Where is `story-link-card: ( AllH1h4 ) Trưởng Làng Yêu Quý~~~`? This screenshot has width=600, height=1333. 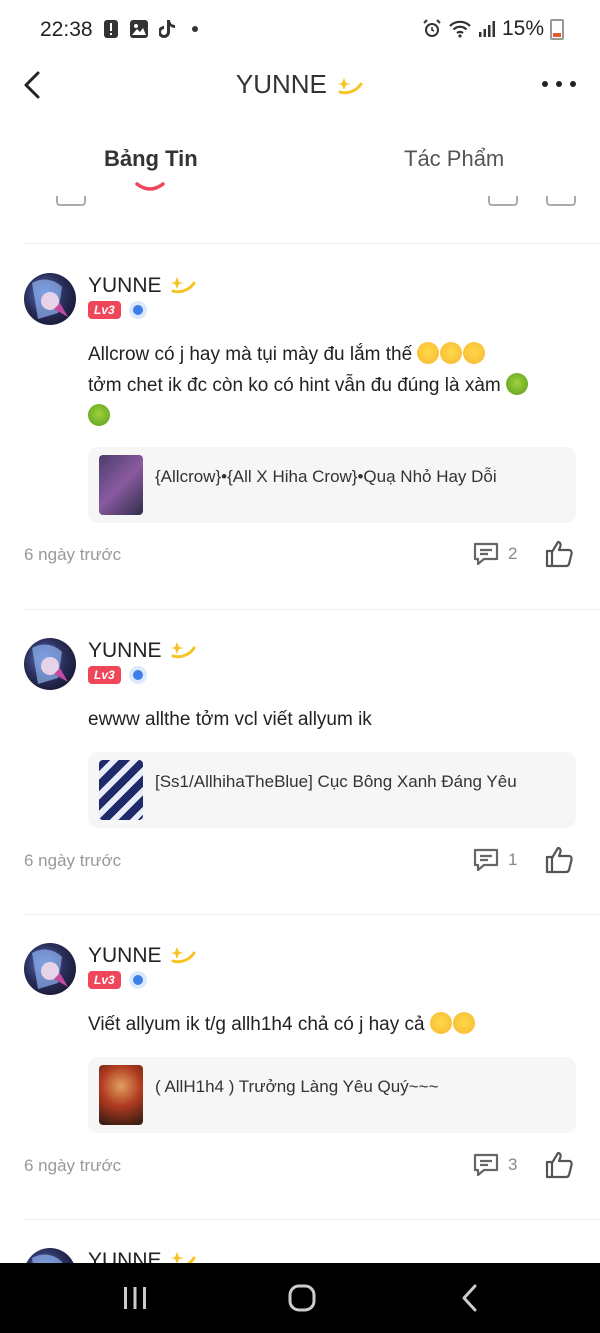 story-link-card: ( AllH1h4 ) Trưởng Làng Yêu Quý~~~ is located at coordinates (332, 1095).